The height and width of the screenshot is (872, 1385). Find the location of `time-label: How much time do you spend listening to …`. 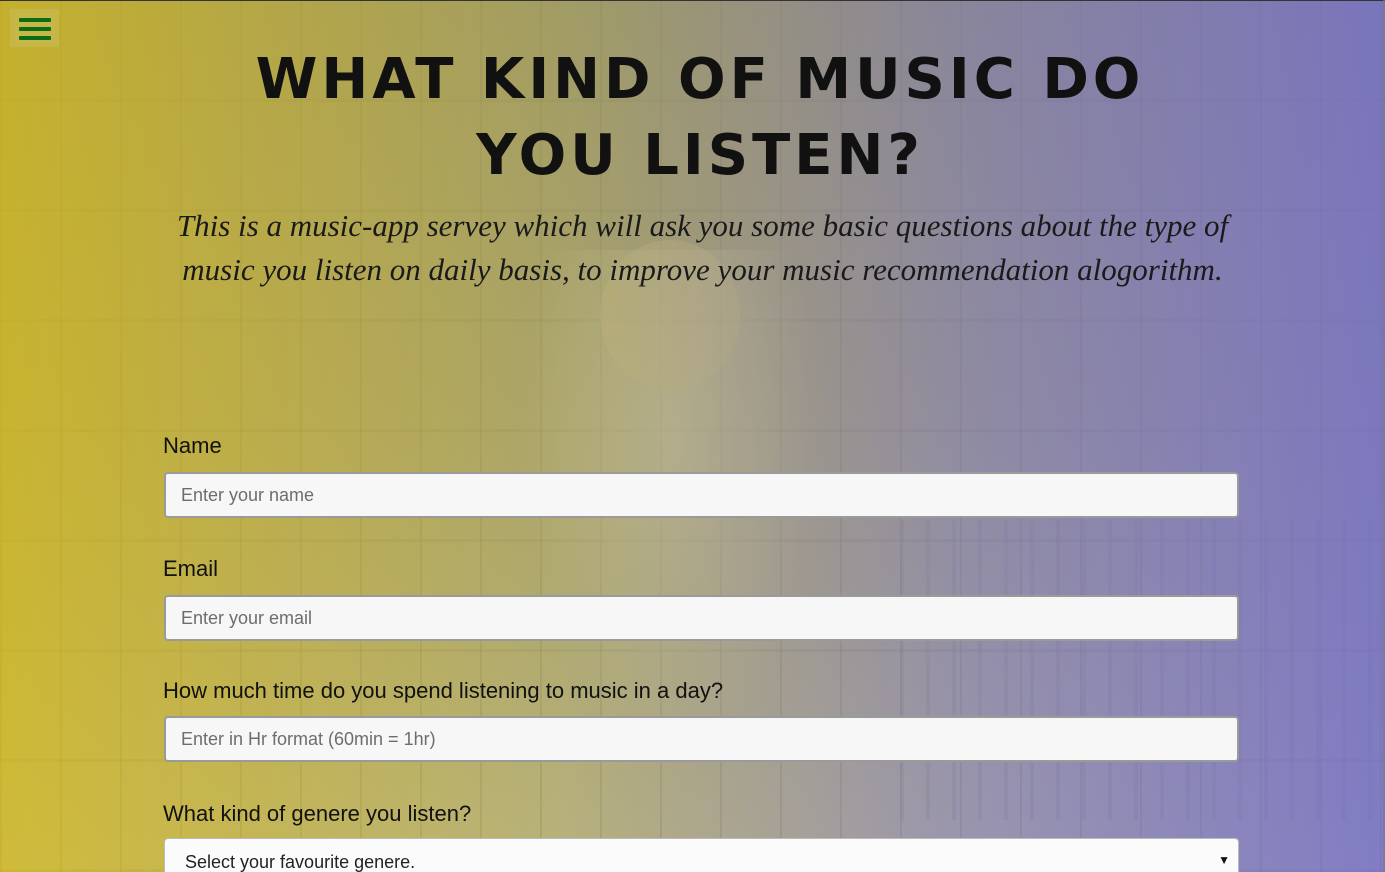

time-label: How much time do you spend listening to … is located at coordinates (443, 690).